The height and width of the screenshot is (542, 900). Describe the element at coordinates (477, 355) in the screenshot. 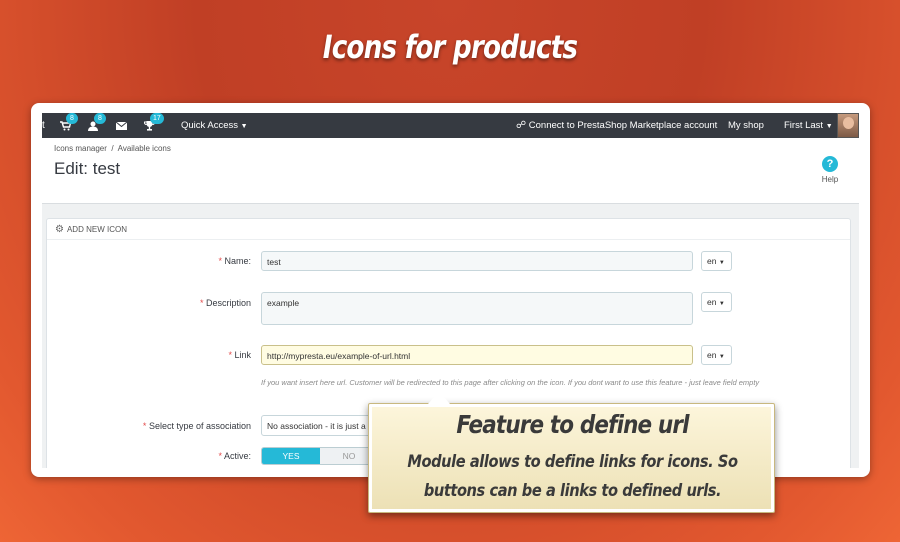

I see `link-input: http://mypresta.eu/example-of-url.html` at that location.